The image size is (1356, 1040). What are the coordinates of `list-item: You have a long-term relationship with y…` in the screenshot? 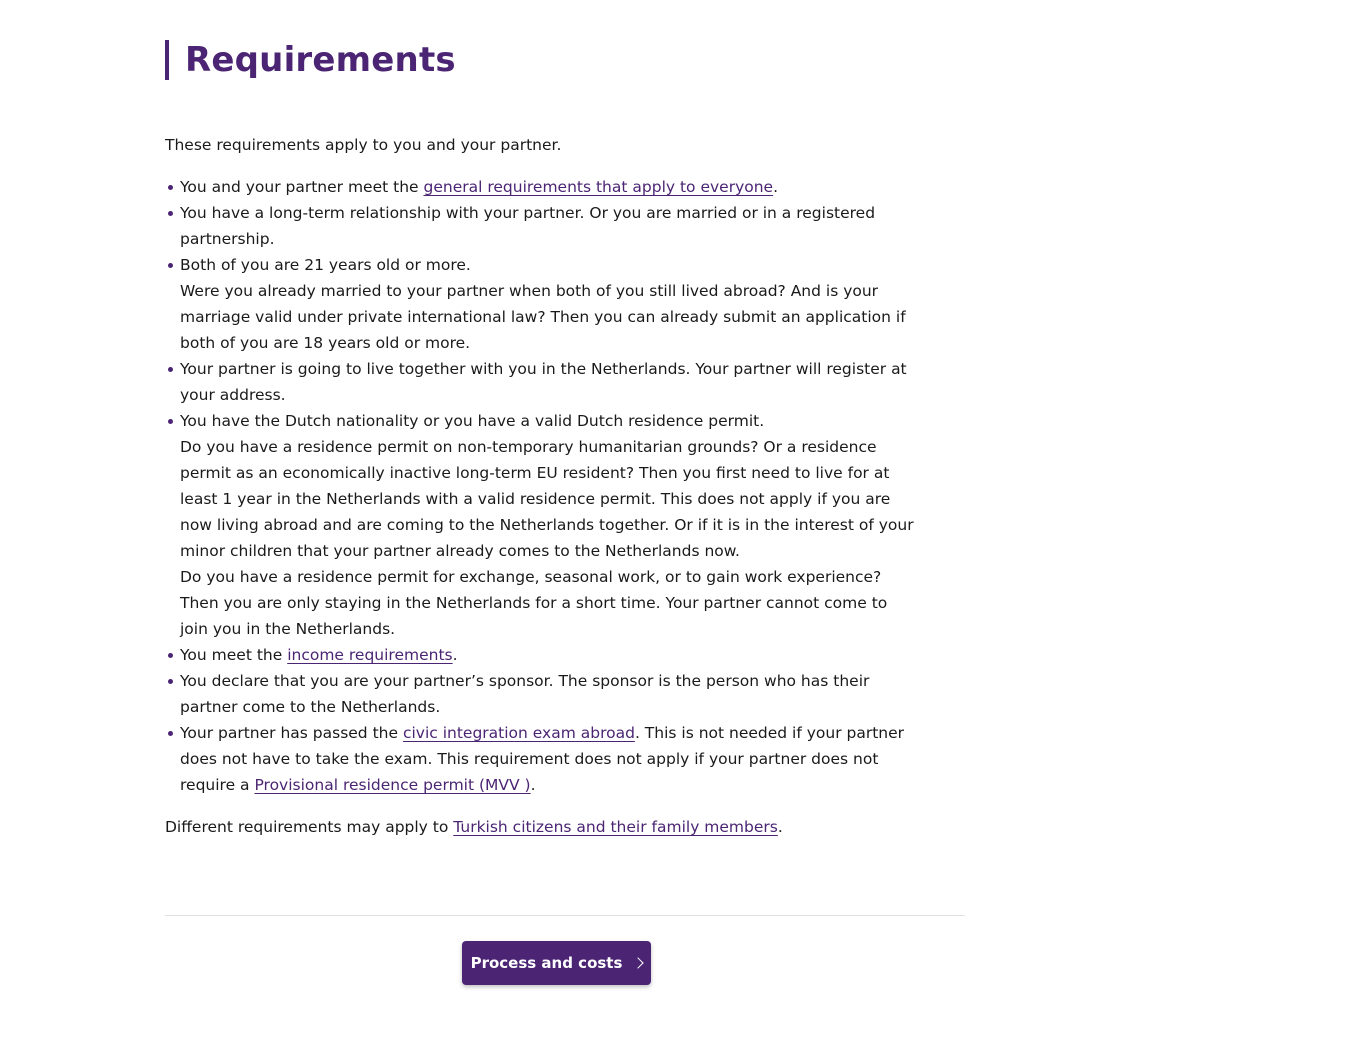 It's located at (544, 226).